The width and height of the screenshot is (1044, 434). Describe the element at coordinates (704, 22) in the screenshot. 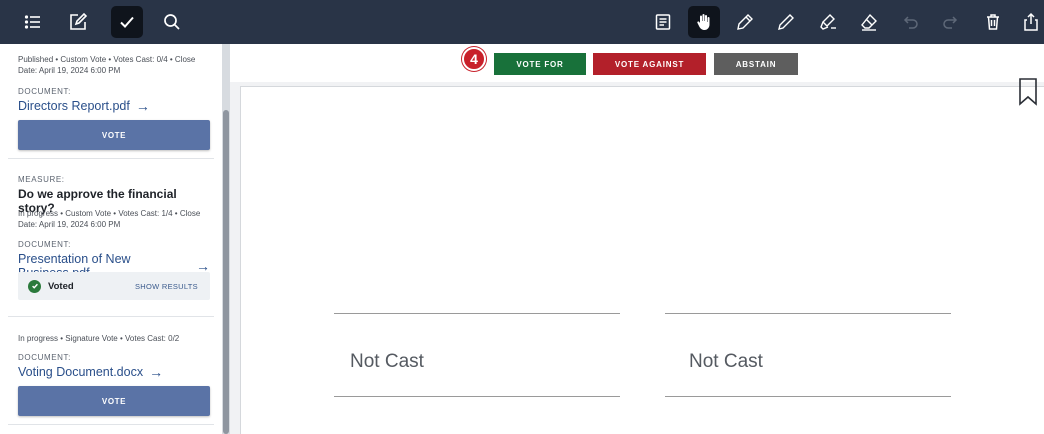

I see `hand-icon` at that location.